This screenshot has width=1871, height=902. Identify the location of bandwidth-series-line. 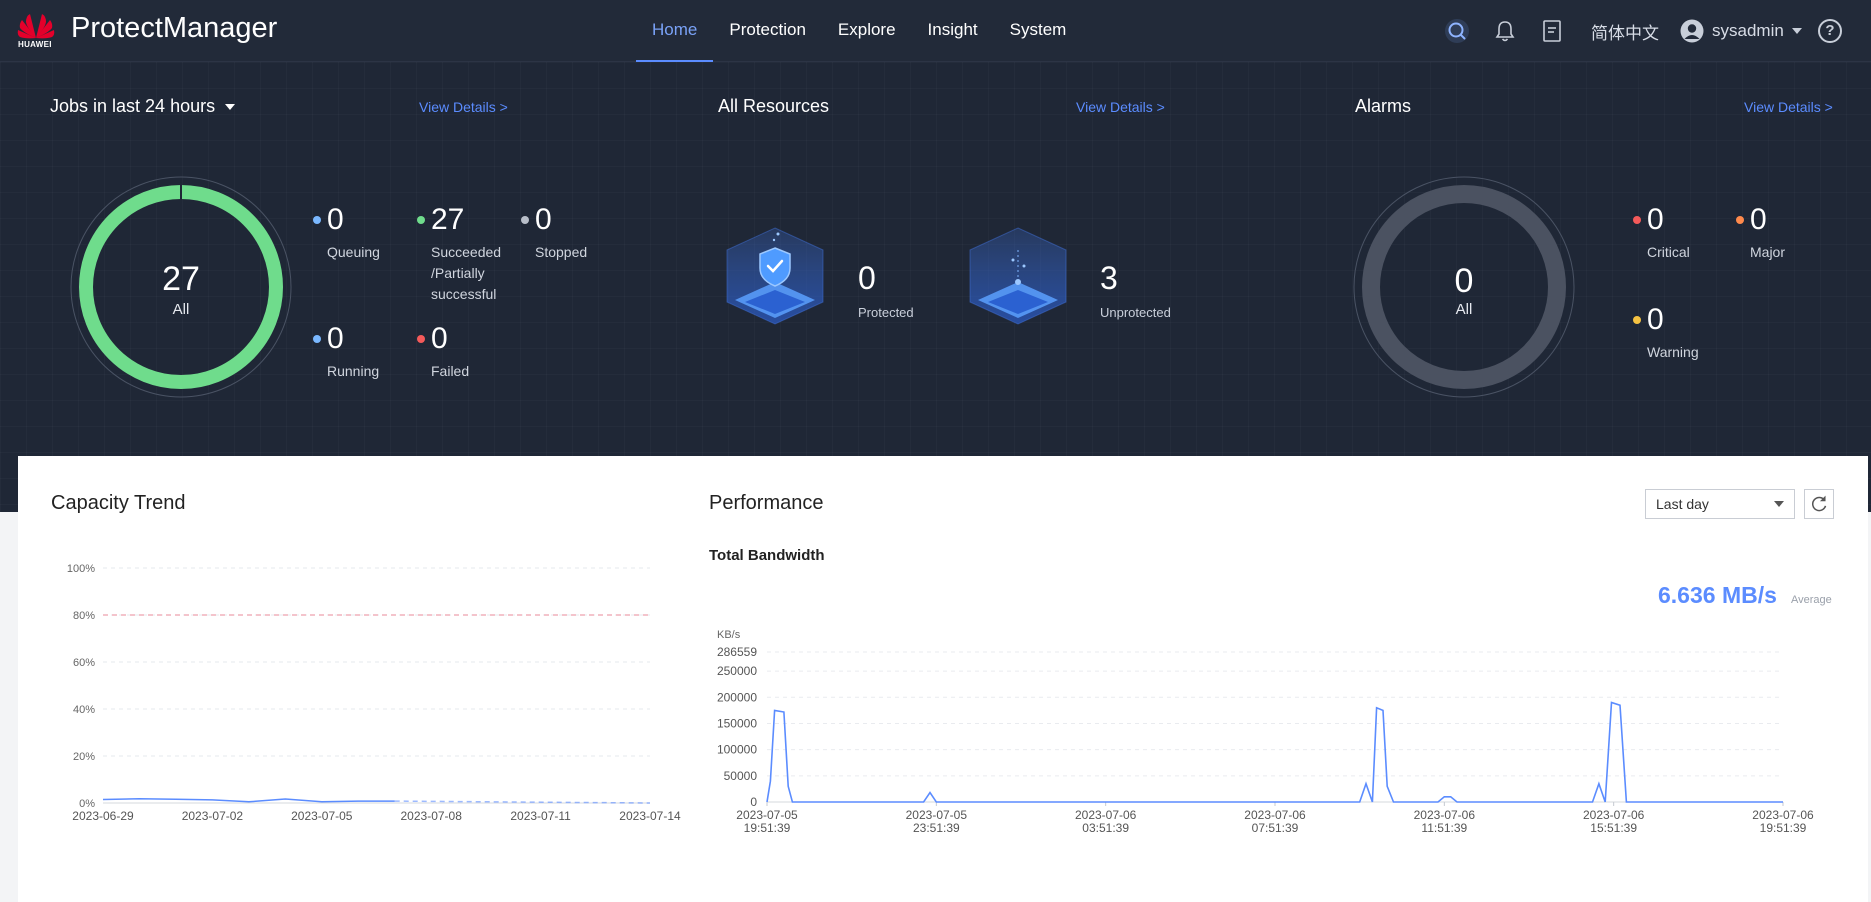
(1274, 752).